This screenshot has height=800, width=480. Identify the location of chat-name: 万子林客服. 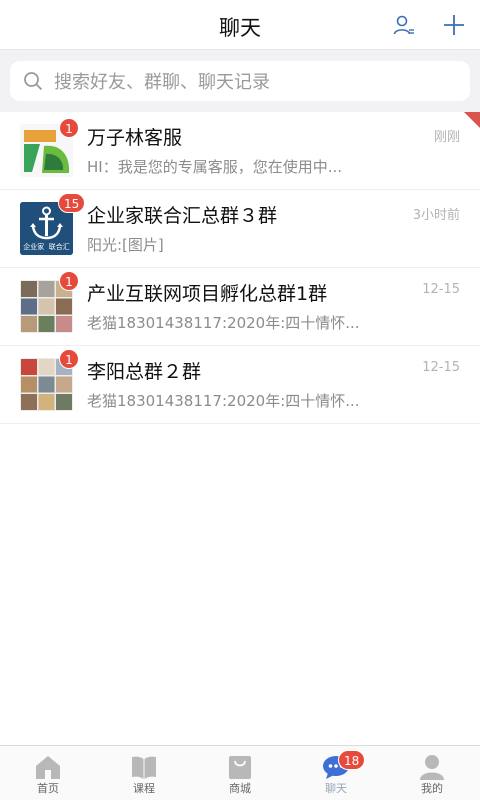
(135, 138).